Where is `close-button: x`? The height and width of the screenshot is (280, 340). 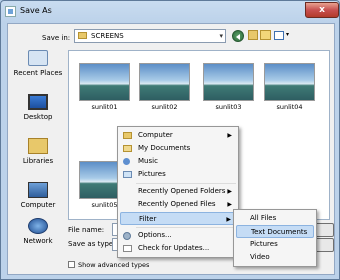 close-button: x is located at coordinates (322, 10).